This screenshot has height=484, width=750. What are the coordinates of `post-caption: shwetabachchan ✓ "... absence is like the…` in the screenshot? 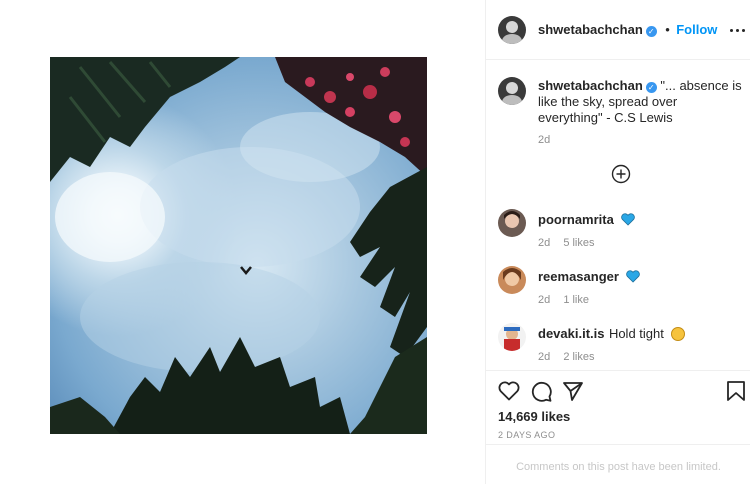 It's located at (640, 102).